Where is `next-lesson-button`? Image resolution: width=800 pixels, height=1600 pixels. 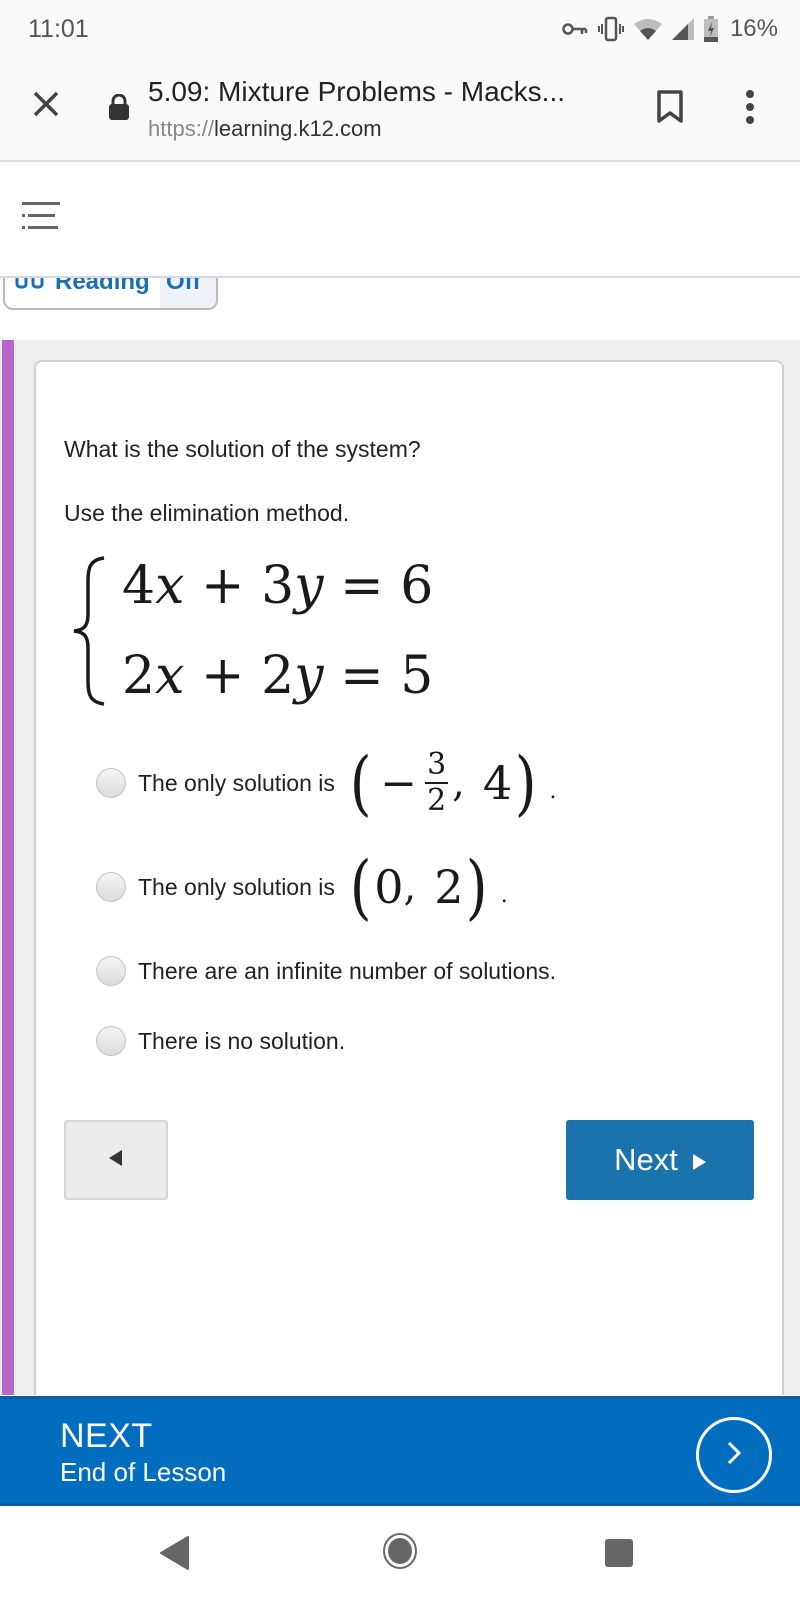
next-lesson-button is located at coordinates (734, 1455).